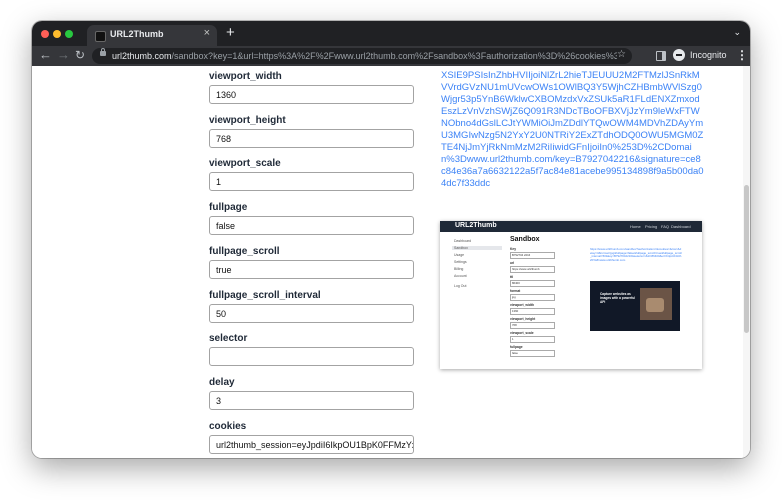 This screenshot has width=782, height=500. I want to click on thumb-field-input: jpg, so click(532, 297).